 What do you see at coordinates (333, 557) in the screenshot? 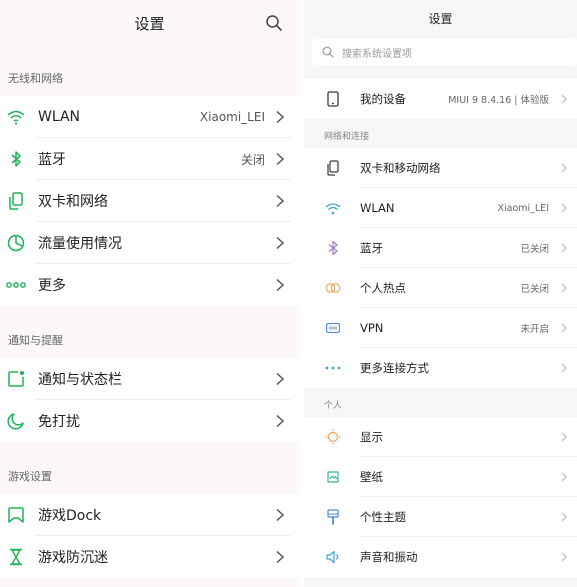
I see `speaker-icon` at bounding box center [333, 557].